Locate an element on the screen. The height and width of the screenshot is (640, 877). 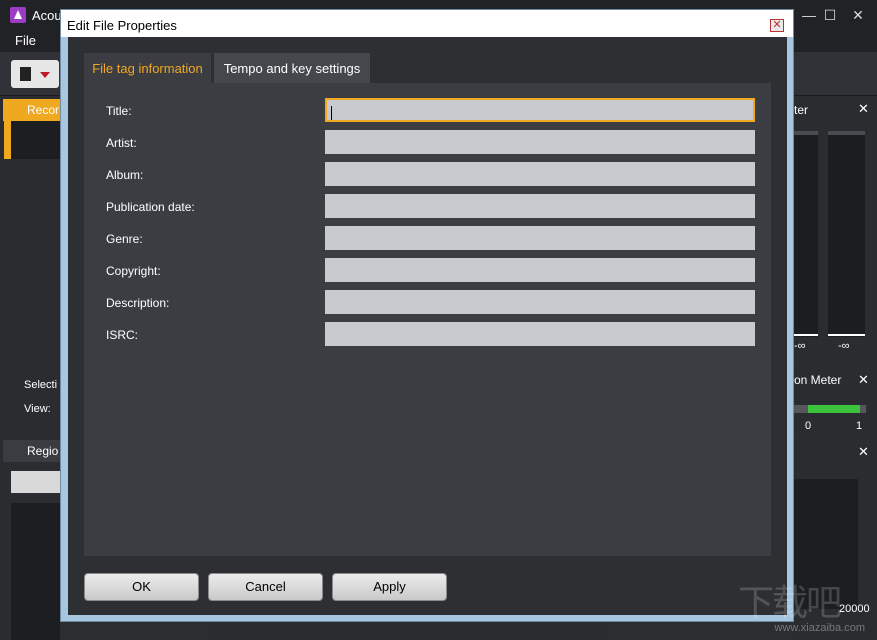
isrc-input is located at coordinates (540, 334).